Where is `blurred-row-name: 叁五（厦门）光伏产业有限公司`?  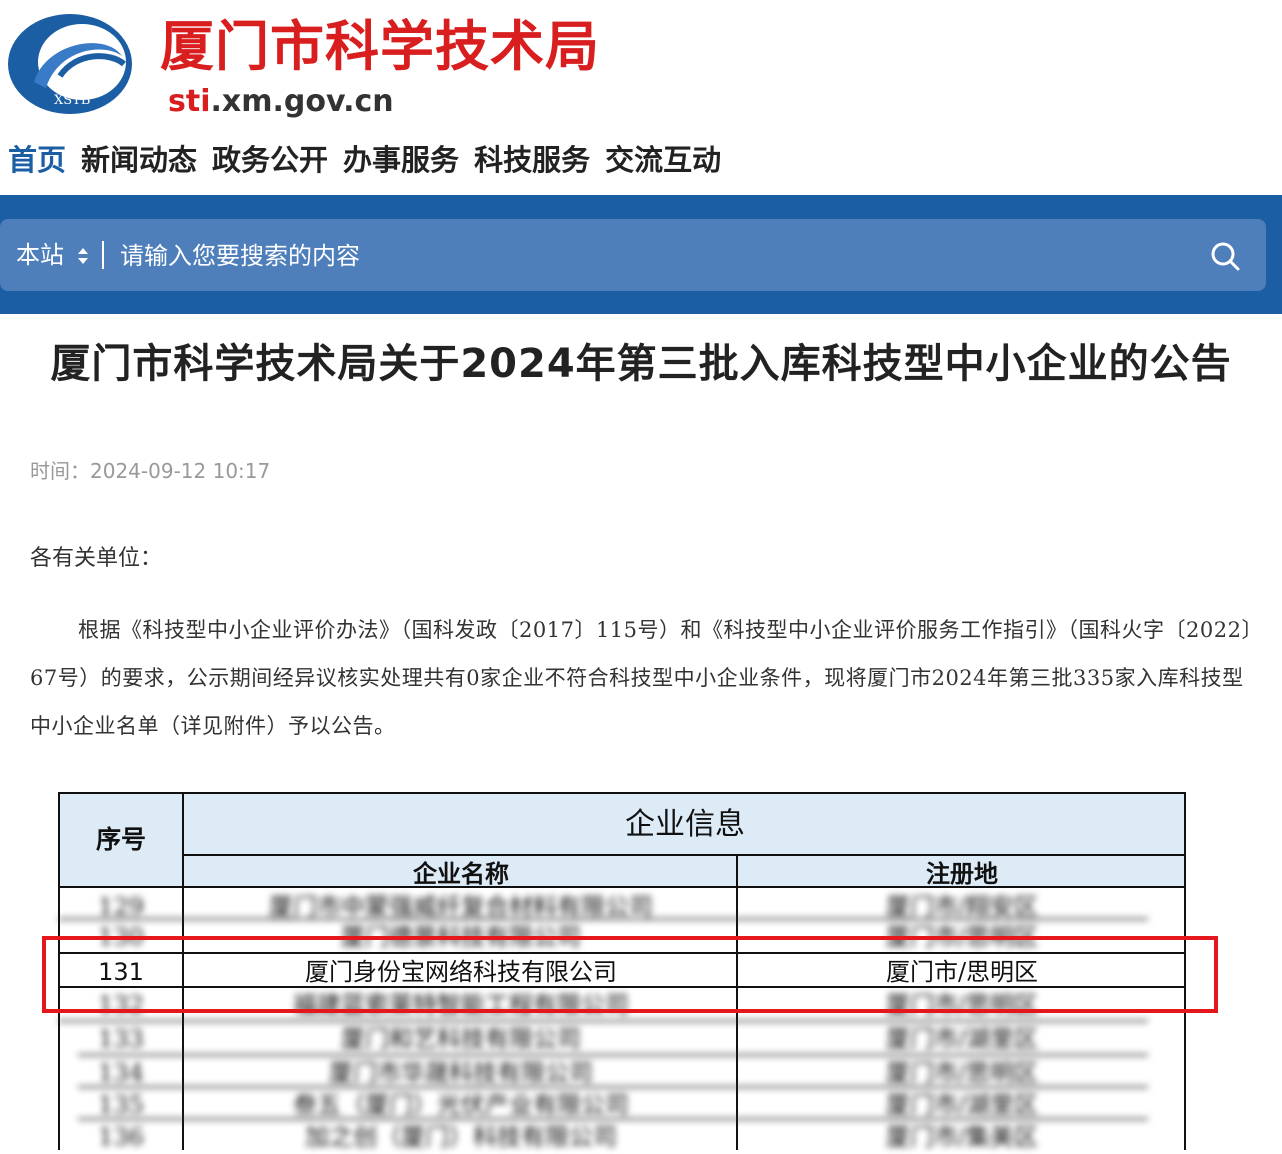
blurred-row-name: 叁五（厦门）光伏产业有限公司 is located at coordinates (461, 1105).